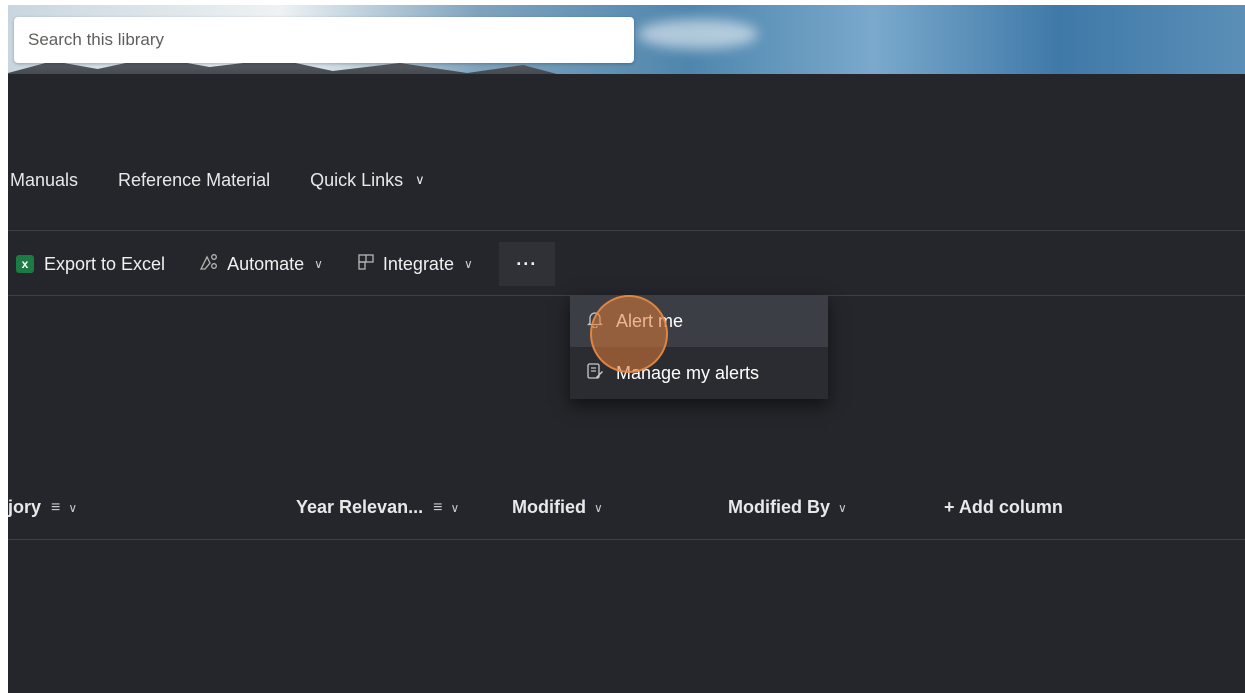 The image size is (1245, 693). I want to click on add-column-button: + Add column, so click(1003, 507).